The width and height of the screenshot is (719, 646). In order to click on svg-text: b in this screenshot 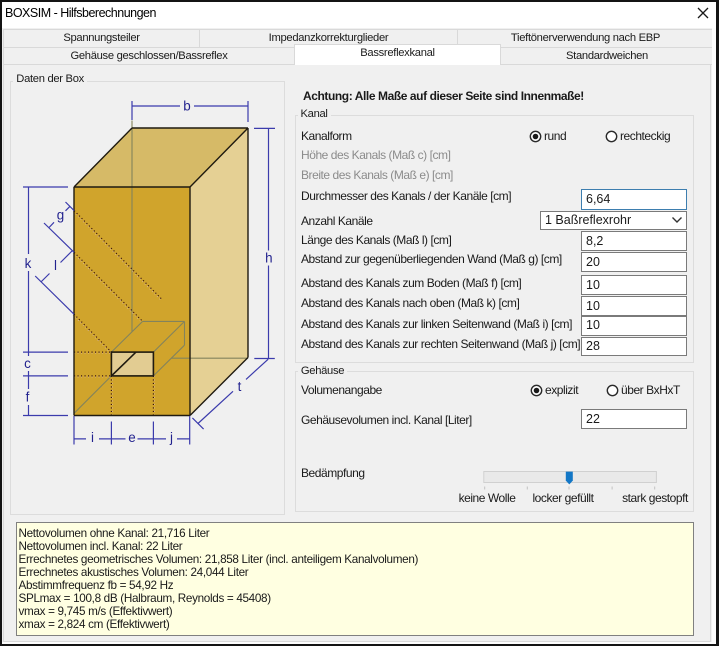, I will do `click(186, 106)`.